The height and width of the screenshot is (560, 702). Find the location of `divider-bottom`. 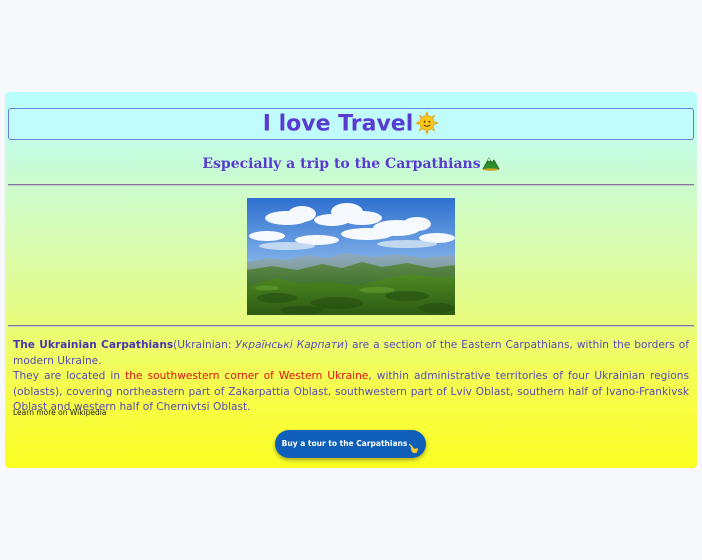

divider-bottom is located at coordinates (351, 326).